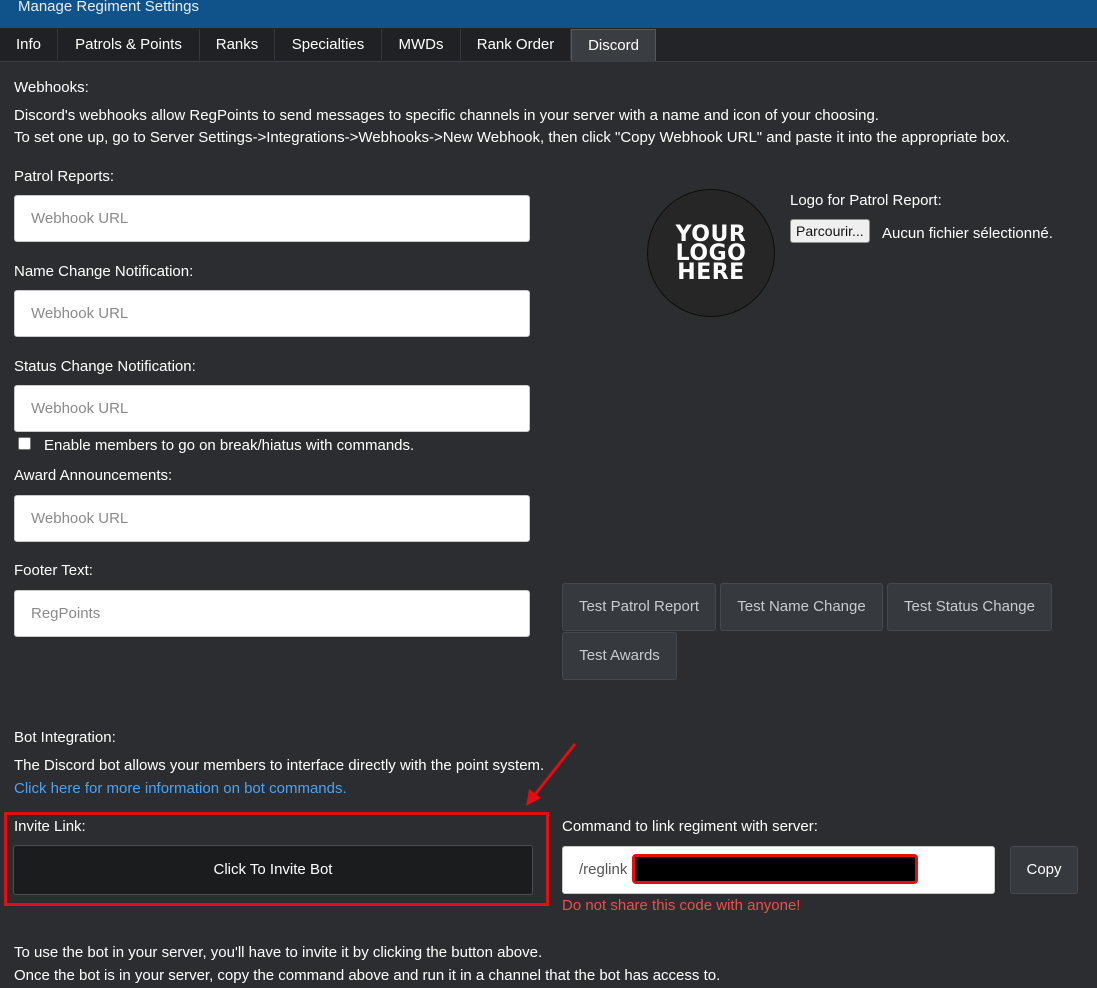 The width and height of the screenshot is (1097, 988). I want to click on patrol-webhook-input, so click(272, 218).